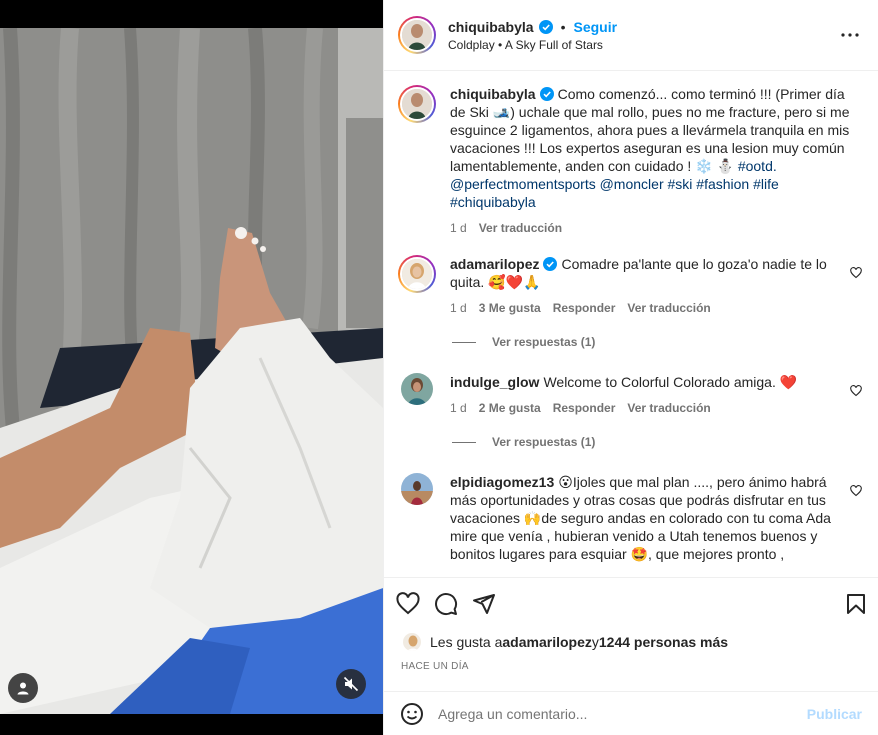 The width and height of the screenshot is (878, 735). I want to click on more-options-button, so click(850, 35).